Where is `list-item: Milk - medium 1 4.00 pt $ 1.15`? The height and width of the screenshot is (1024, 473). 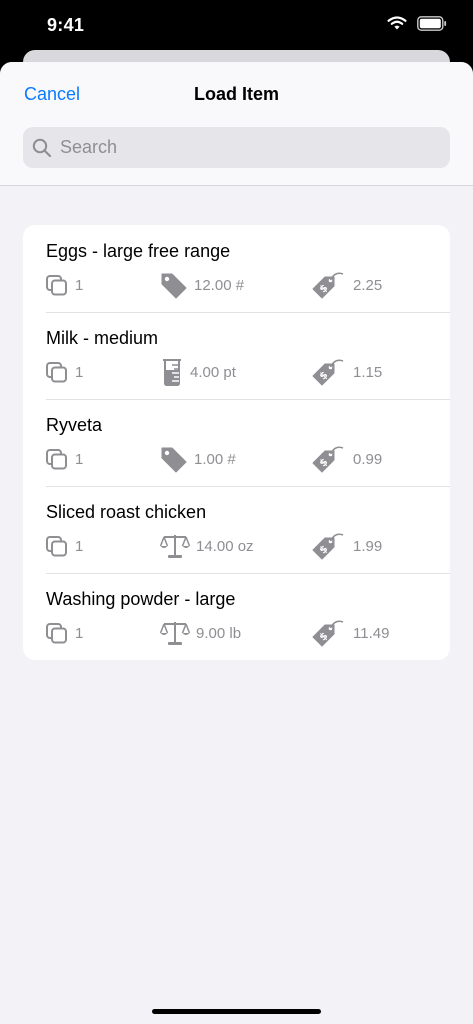 list-item: Milk - medium 1 4.00 pt $ 1.15 is located at coordinates (236, 355).